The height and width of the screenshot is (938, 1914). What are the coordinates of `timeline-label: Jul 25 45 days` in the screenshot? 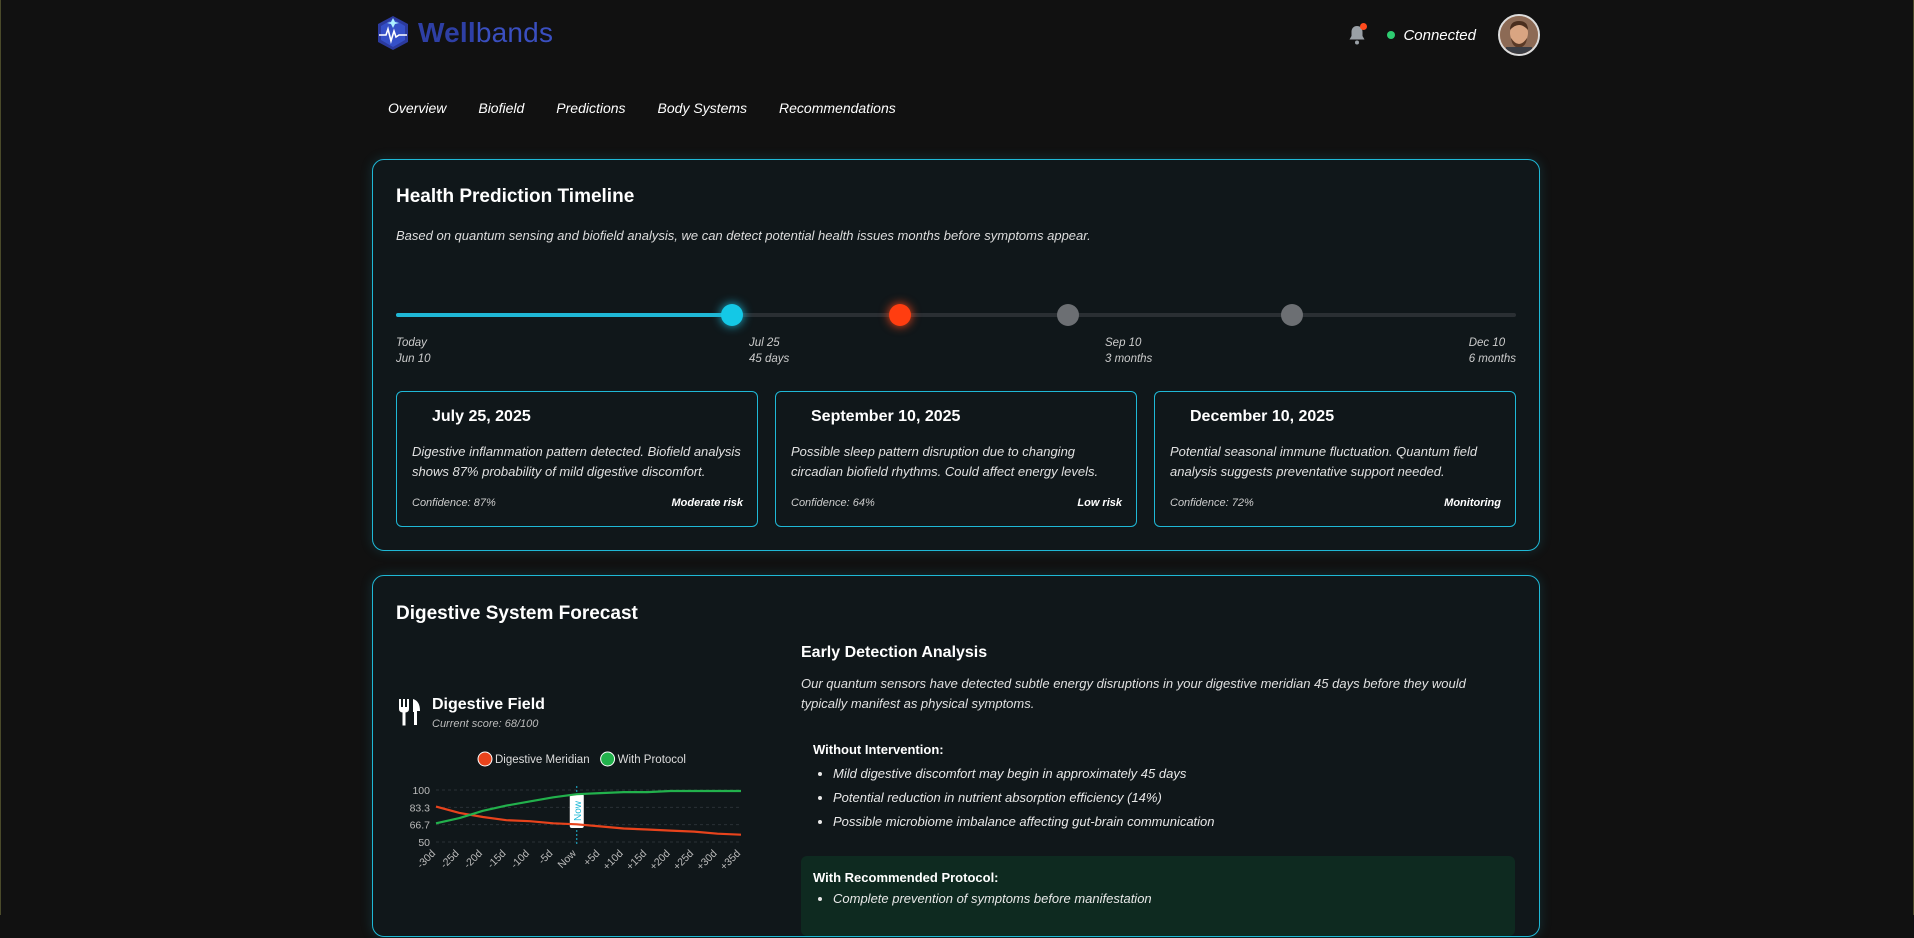 It's located at (769, 351).